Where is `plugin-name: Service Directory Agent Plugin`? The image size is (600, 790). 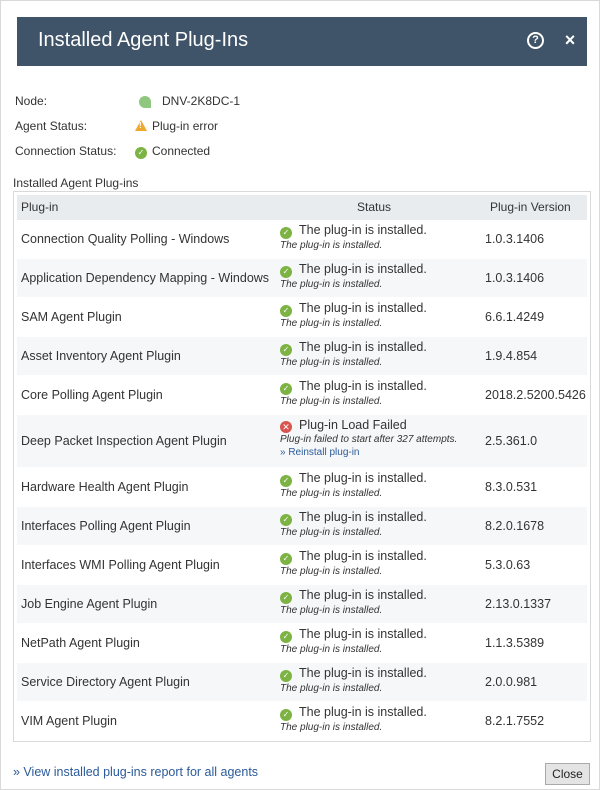 plugin-name: Service Directory Agent Plugin is located at coordinates (105, 682).